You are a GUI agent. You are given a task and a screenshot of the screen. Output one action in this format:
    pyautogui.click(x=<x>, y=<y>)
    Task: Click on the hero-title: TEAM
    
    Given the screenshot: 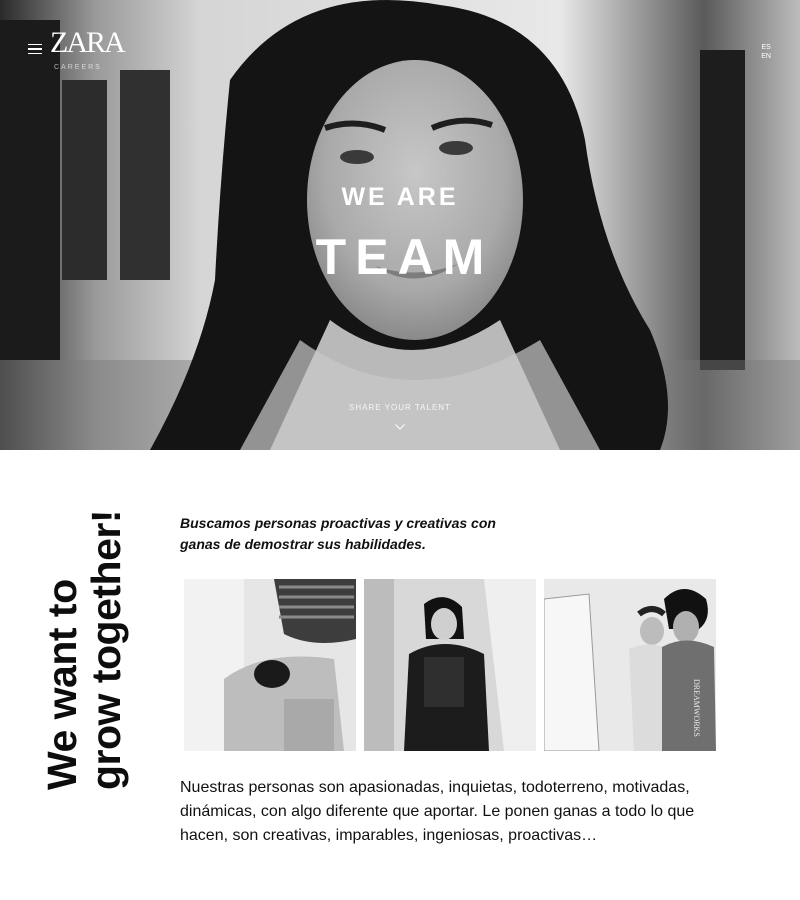 What is the action you would take?
    pyautogui.click(x=404, y=257)
    